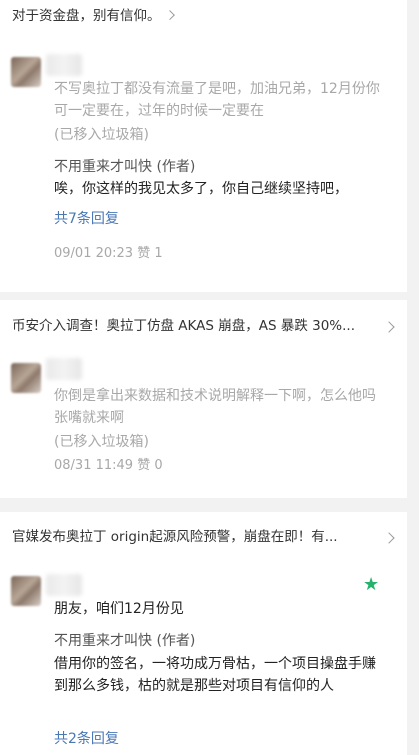 The width and height of the screenshot is (419, 755). Describe the element at coordinates (108, 465) in the screenshot. I see `comment-meta: 08/31 11:49 赞 0` at that location.